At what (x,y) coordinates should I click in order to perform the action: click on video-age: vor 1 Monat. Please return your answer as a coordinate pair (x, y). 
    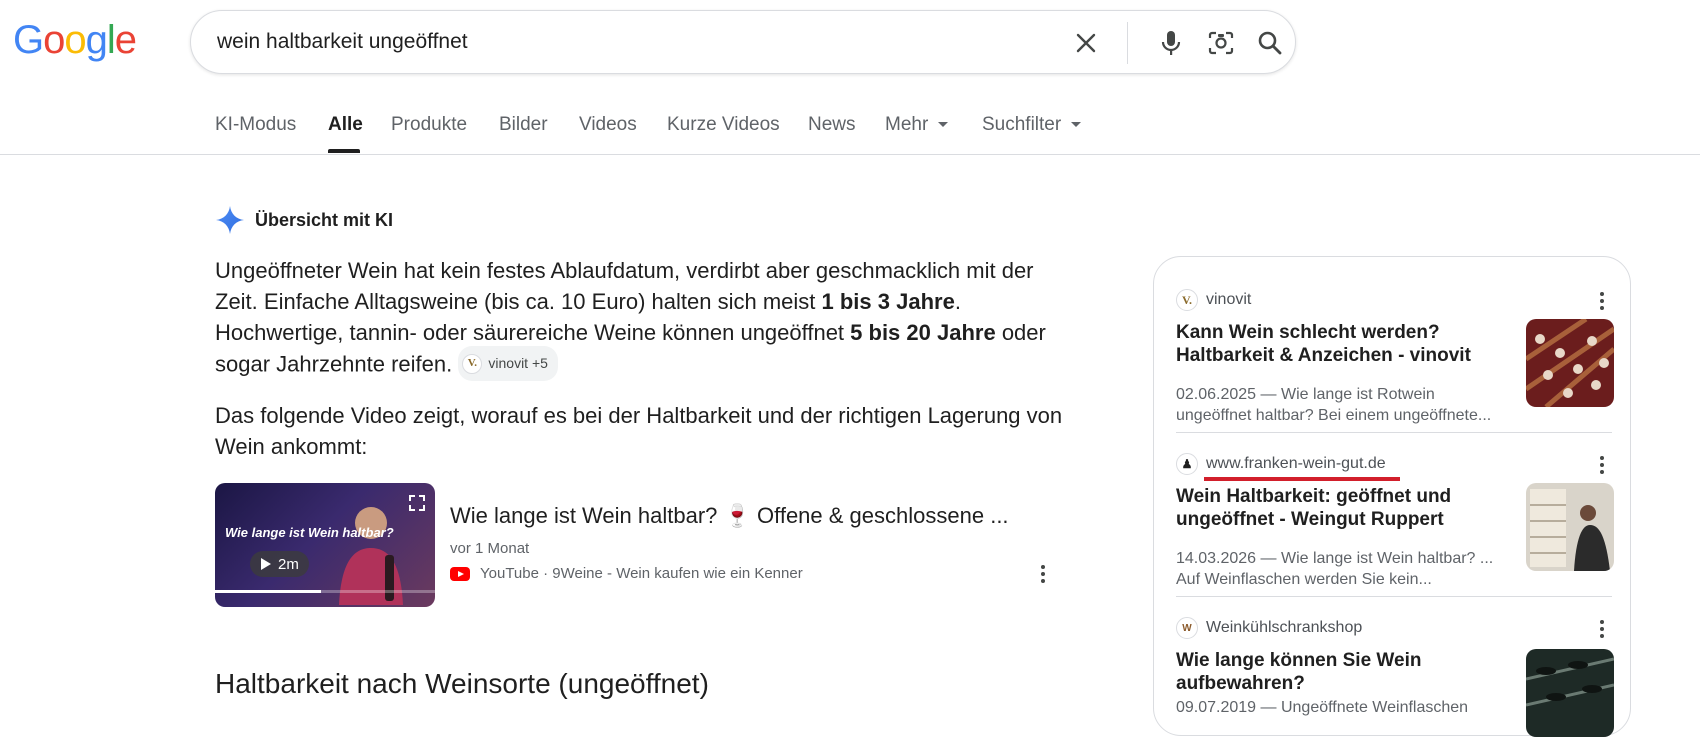
    Looking at the image, I should click on (490, 548).